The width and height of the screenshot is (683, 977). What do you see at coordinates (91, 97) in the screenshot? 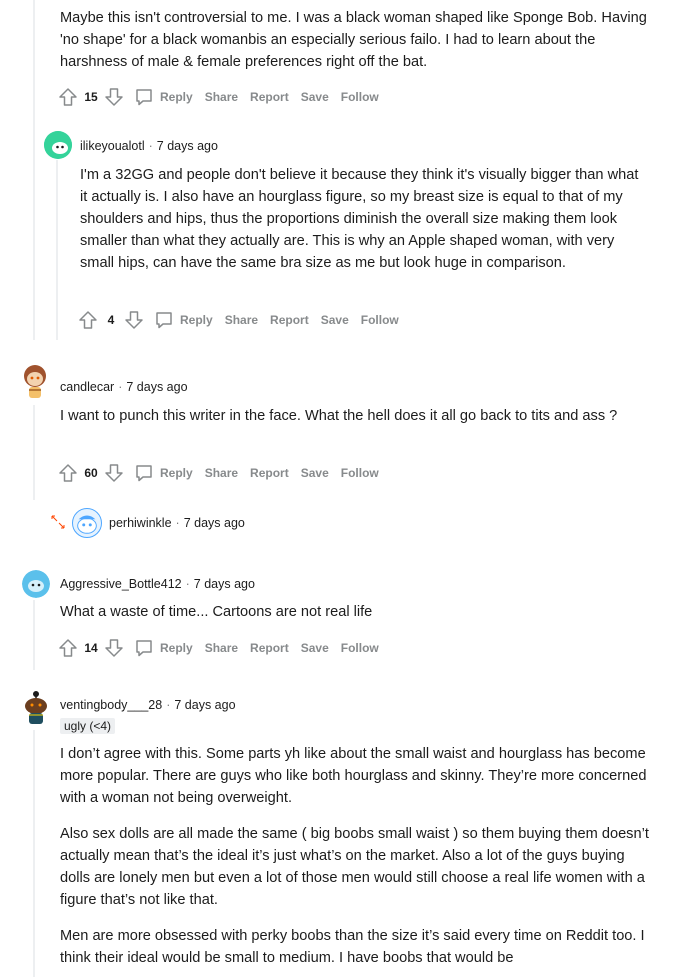
I see `vote-count: 15` at bounding box center [91, 97].